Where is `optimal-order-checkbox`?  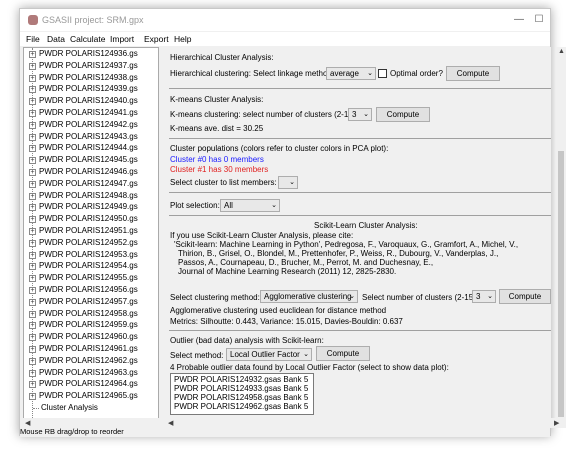 optimal-order-checkbox is located at coordinates (382, 73).